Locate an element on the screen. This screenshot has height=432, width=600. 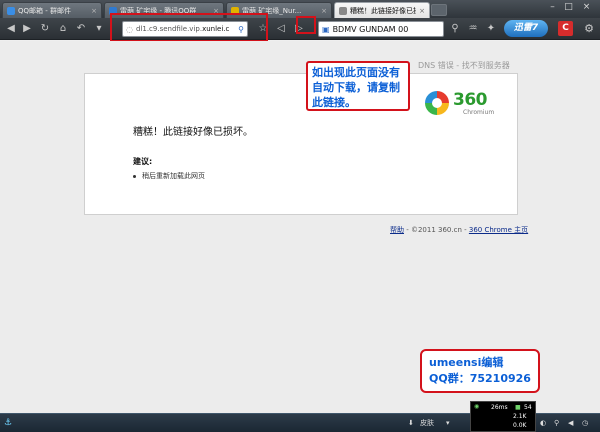
back-icon: ◀ is located at coordinates (11, 29).